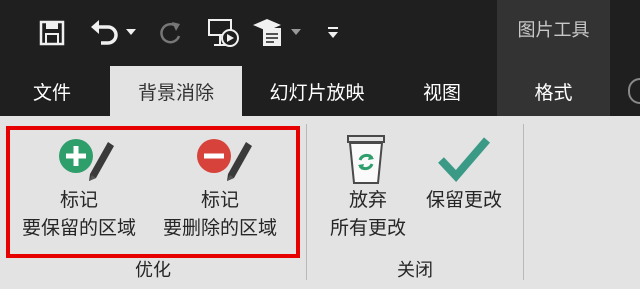  I want to click on discard-all-changes-button: 放弃 所有更改, so click(368, 189).